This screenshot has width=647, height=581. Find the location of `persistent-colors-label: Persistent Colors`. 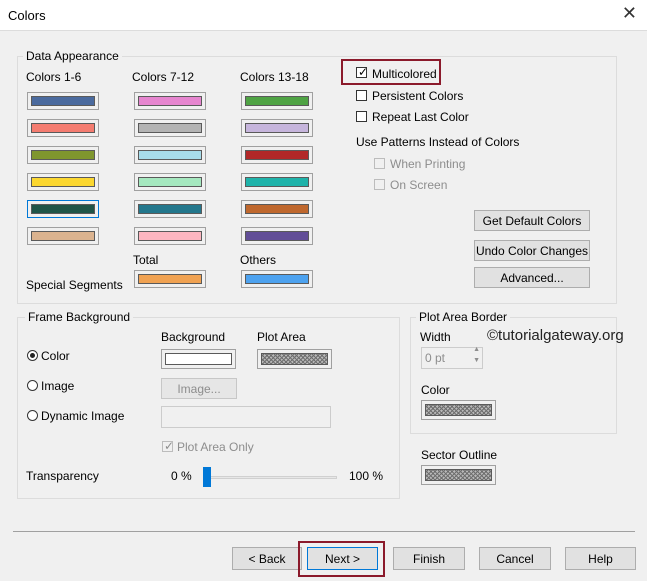

persistent-colors-label: Persistent Colors is located at coordinates (418, 96).